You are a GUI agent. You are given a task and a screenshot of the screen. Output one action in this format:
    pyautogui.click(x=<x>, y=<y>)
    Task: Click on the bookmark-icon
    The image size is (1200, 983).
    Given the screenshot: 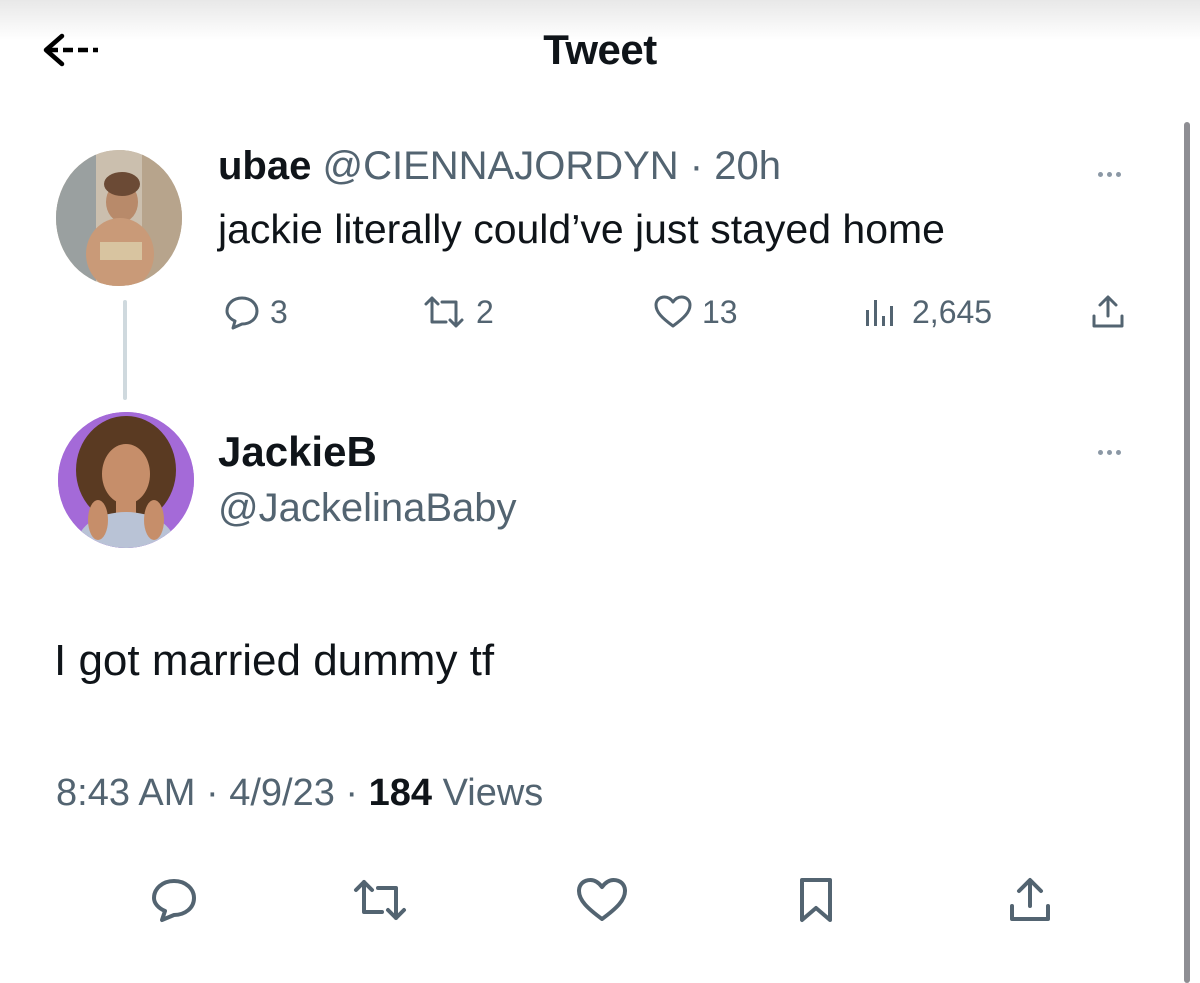 What is the action you would take?
    pyautogui.click(x=816, y=900)
    